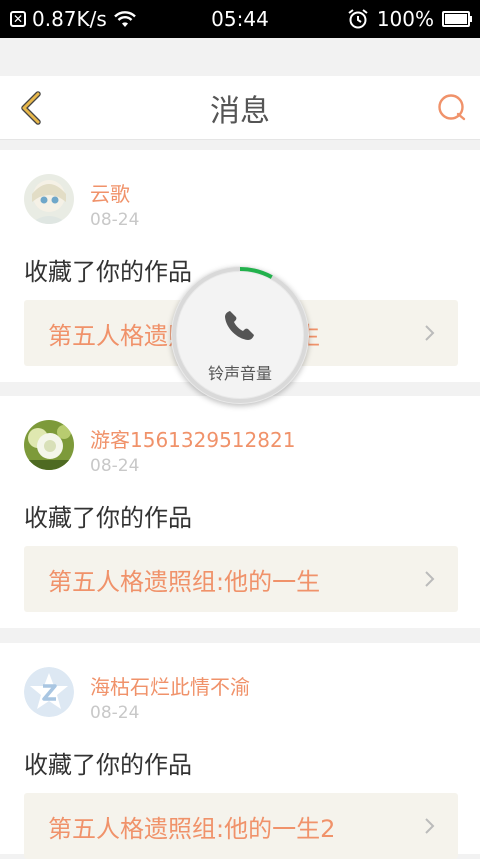 This screenshot has width=480, height=859. What do you see at coordinates (110, 192) in the screenshot?
I see `user-name: 云歌` at bounding box center [110, 192].